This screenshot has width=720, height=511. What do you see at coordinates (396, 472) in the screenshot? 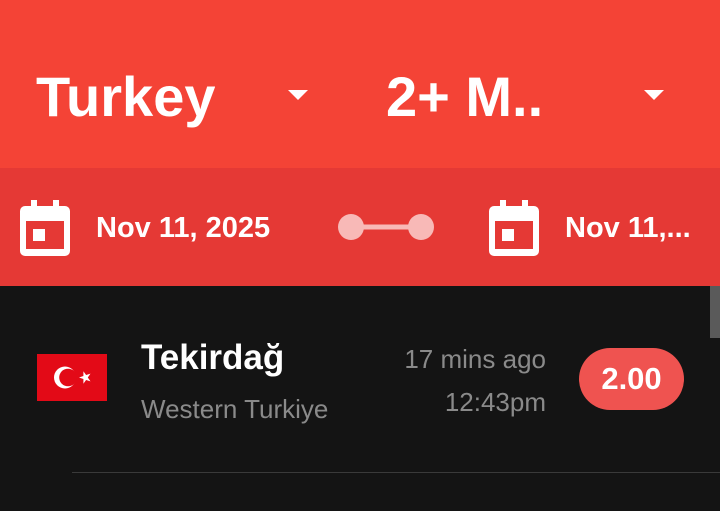
I see `row-divider` at bounding box center [396, 472].